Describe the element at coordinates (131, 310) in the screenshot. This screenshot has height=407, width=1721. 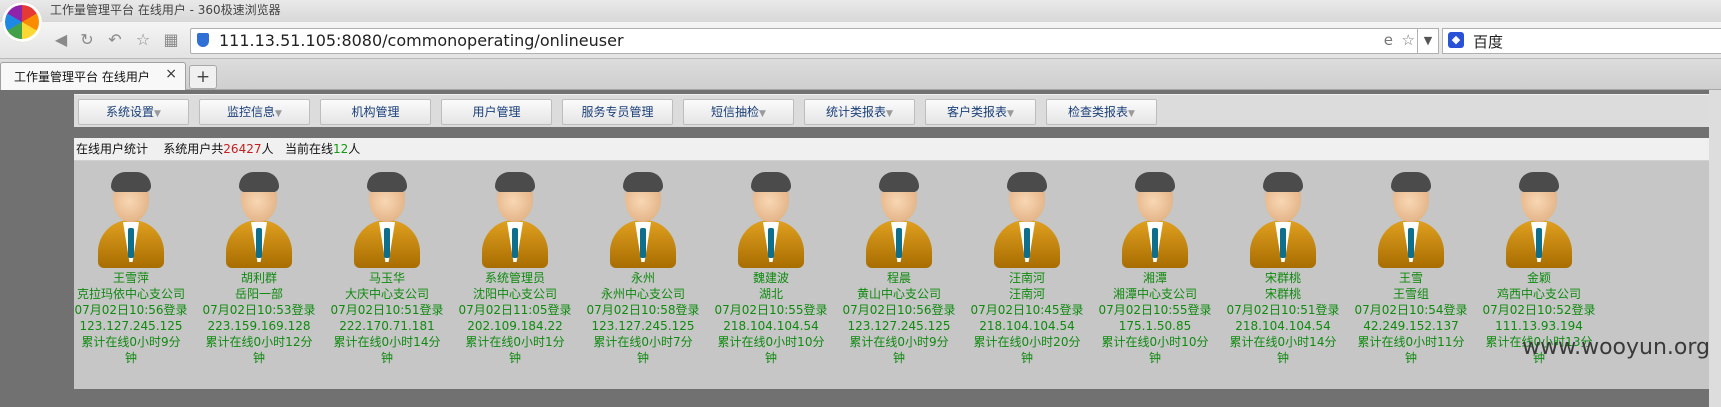
I see `user-login-time: 07月02日10:56登录` at that location.